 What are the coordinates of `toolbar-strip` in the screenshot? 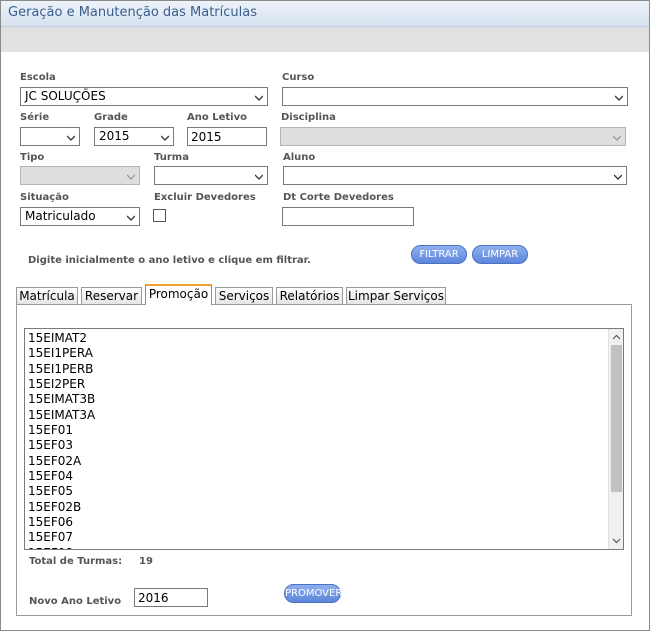 It's located at (325, 39).